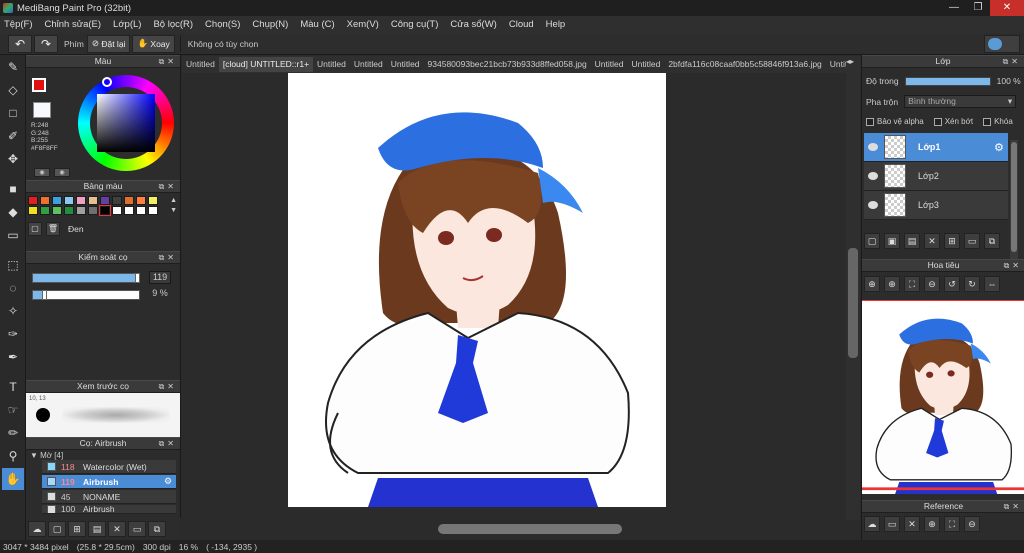 The image size is (1024, 553). What do you see at coordinates (160, 277) in the screenshot?
I see `brush-size-value: 119` at bounding box center [160, 277].